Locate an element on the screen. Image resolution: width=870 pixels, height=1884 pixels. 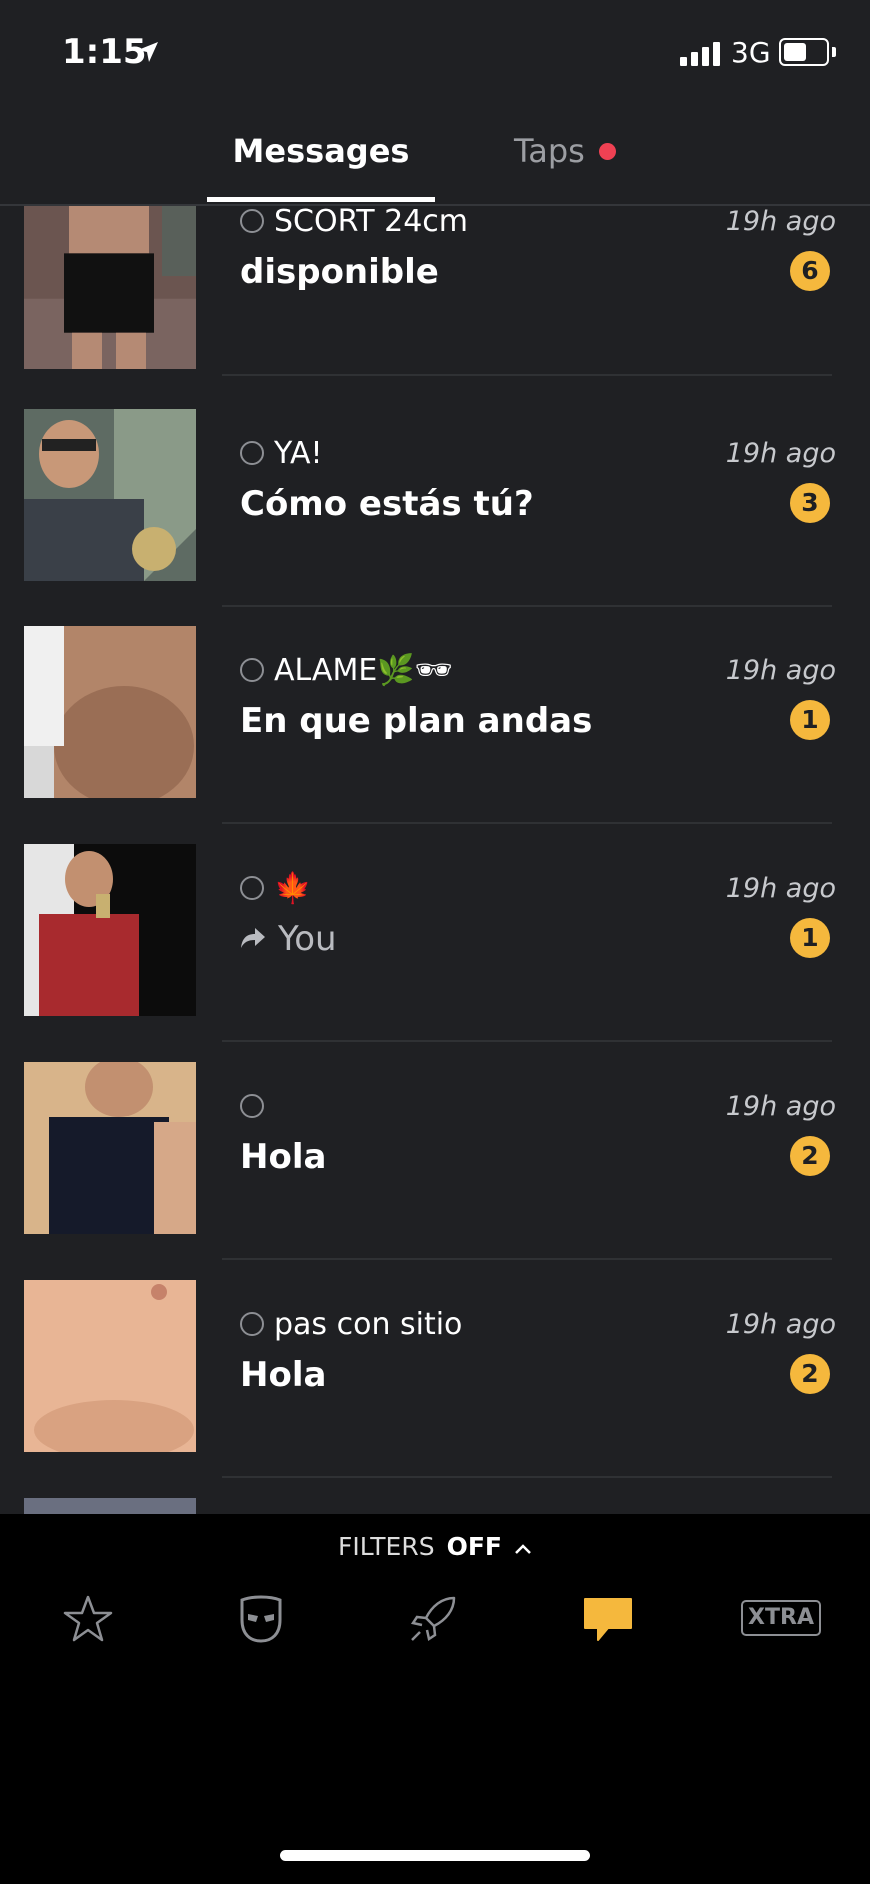
conversation-name: ALAME🌿🕶 is located at coordinates (363, 670).